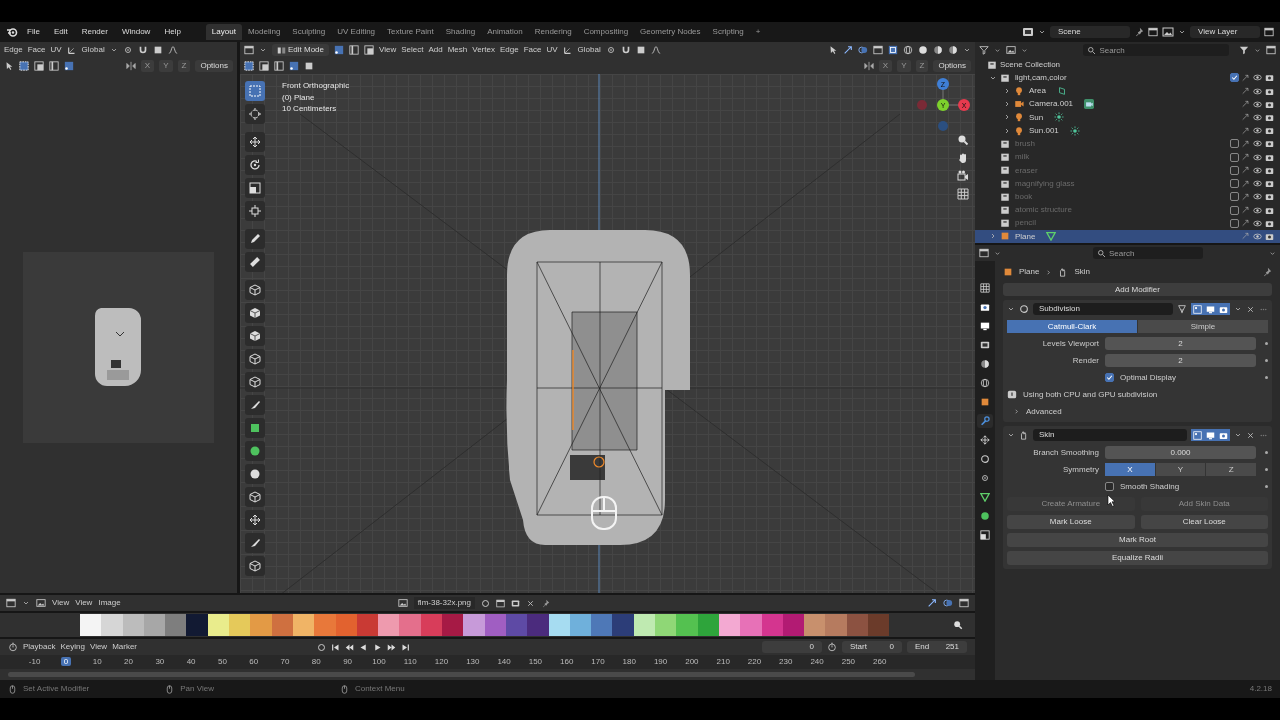  I want to click on outliner-row: Camera.001, so click(1127, 104).